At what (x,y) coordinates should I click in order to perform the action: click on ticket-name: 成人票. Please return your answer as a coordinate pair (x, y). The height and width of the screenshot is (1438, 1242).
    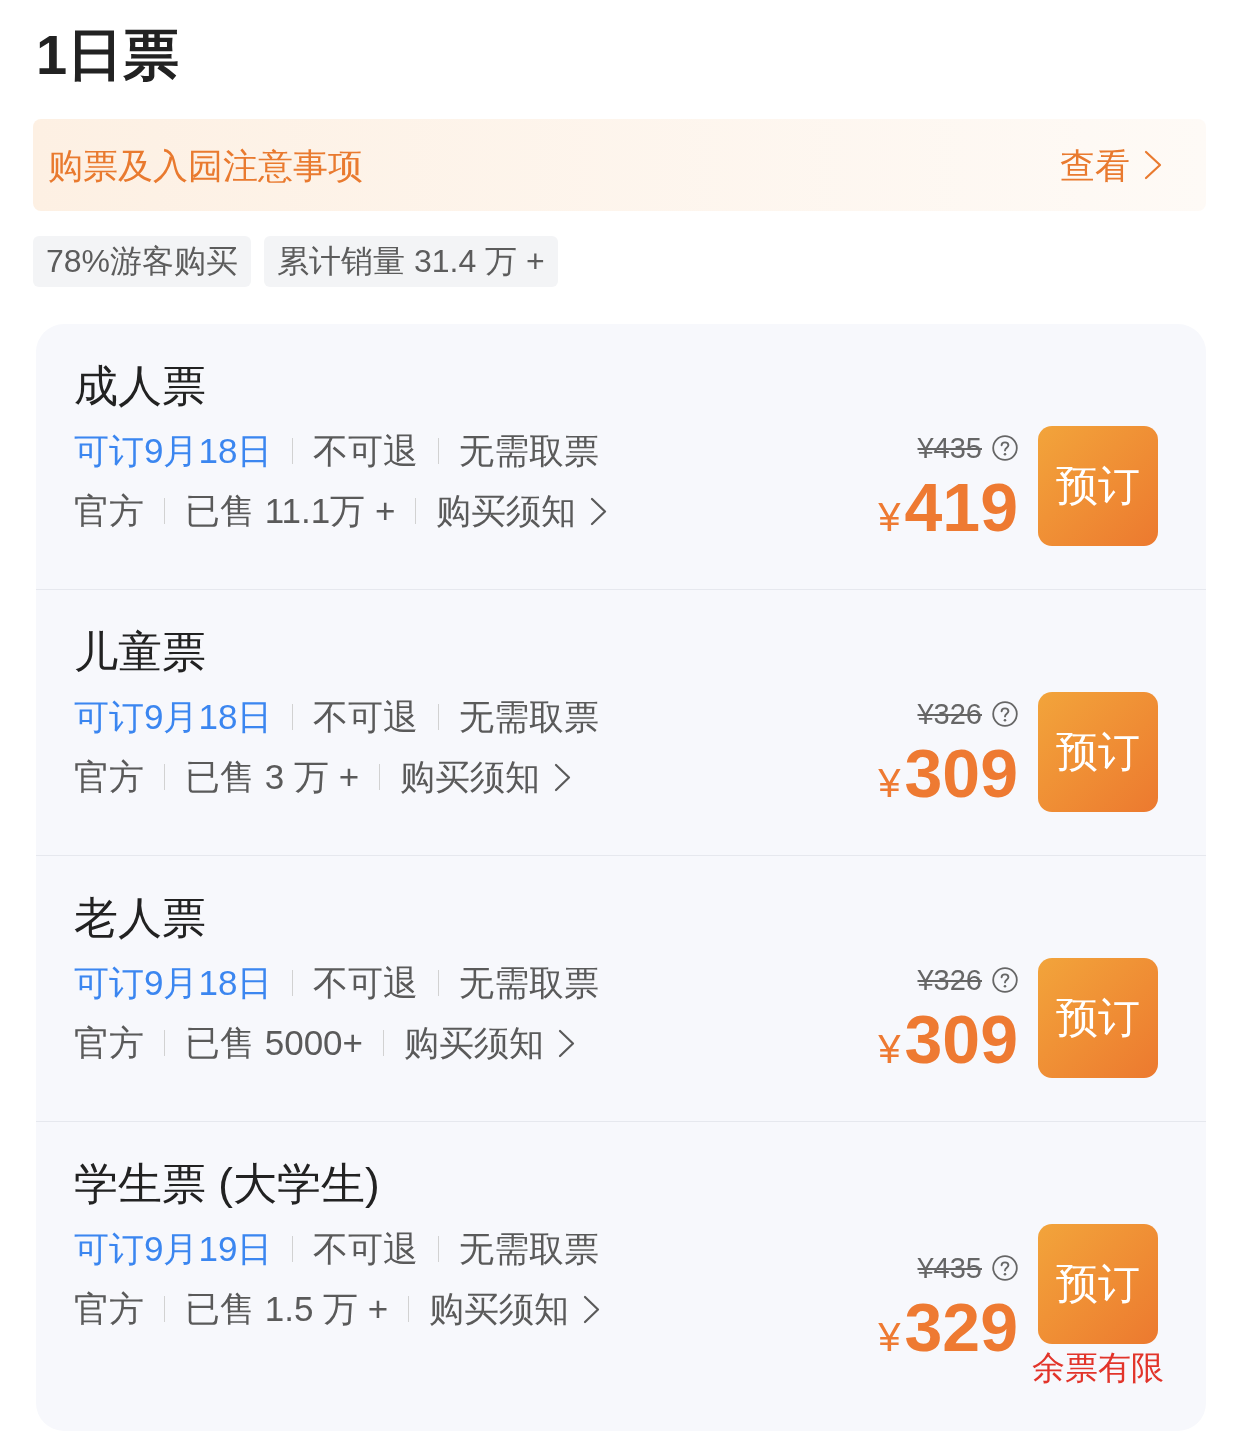
    Looking at the image, I should click on (140, 386).